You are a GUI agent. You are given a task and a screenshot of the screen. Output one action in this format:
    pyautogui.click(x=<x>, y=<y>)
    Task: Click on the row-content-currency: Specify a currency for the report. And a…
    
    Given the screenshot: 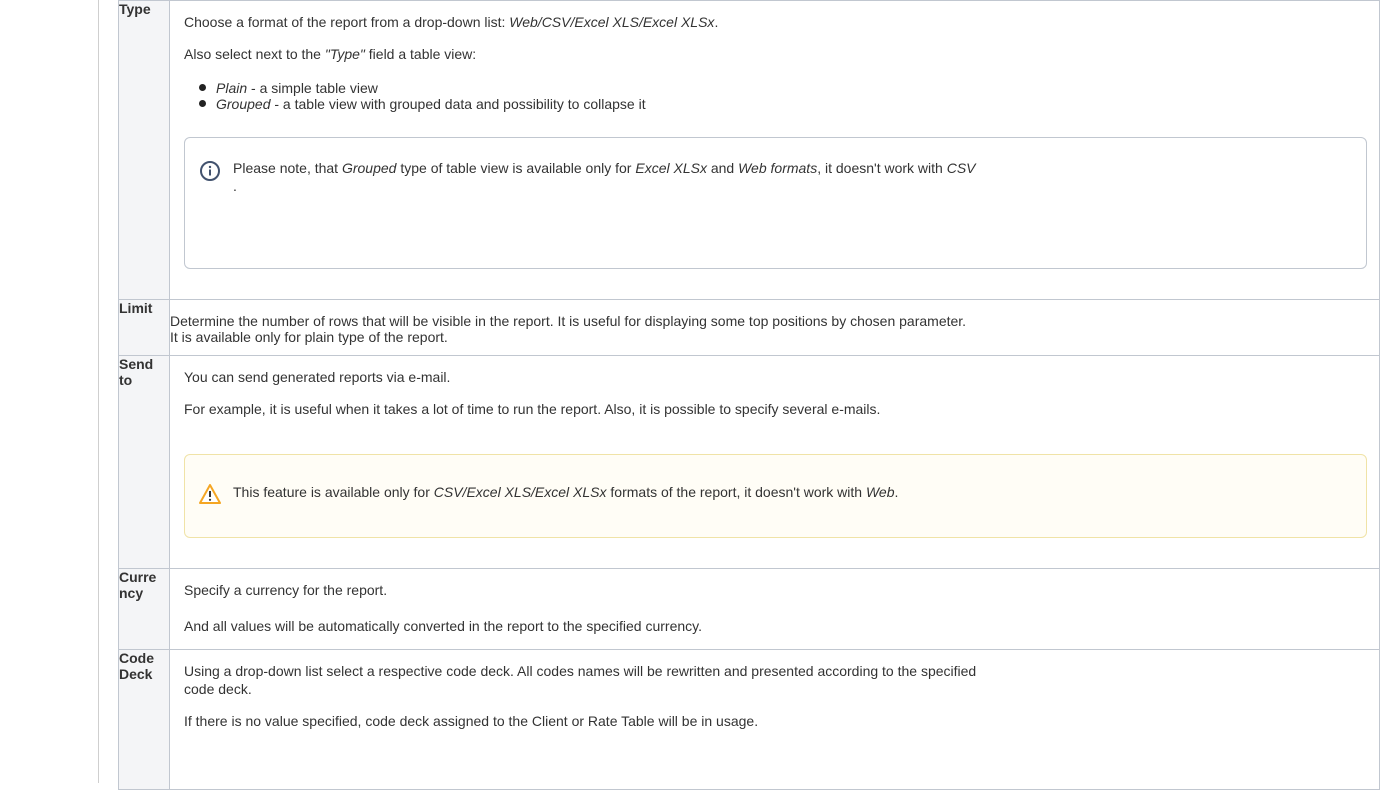 What is the action you would take?
    pyautogui.click(x=774, y=609)
    